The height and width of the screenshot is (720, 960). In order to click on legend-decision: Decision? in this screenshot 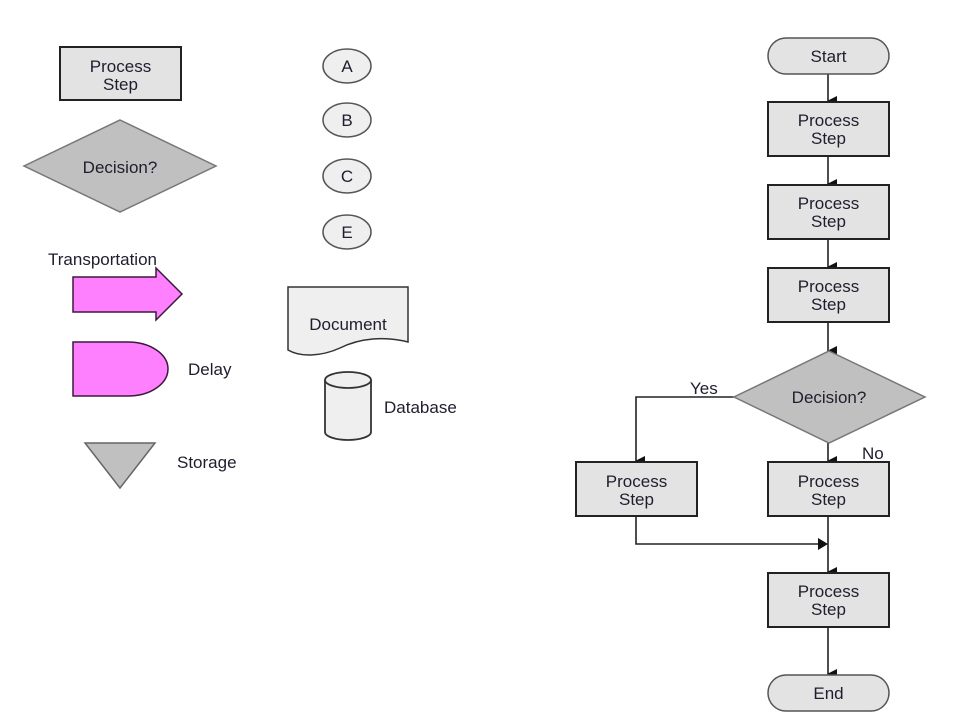, I will do `click(120, 166)`.